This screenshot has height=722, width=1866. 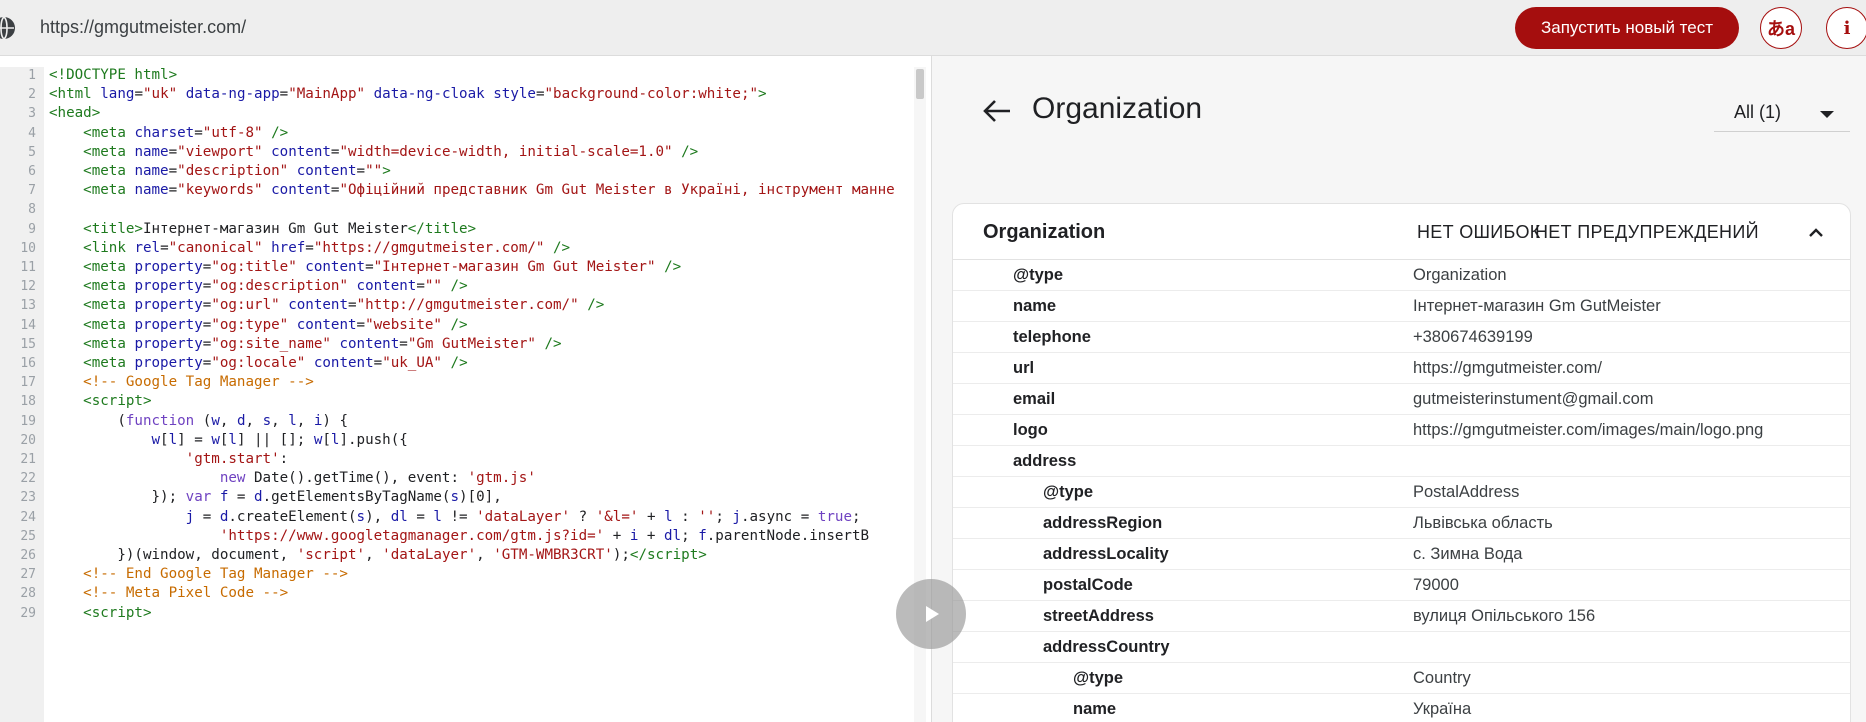 I want to click on play-icon, so click(x=932, y=614).